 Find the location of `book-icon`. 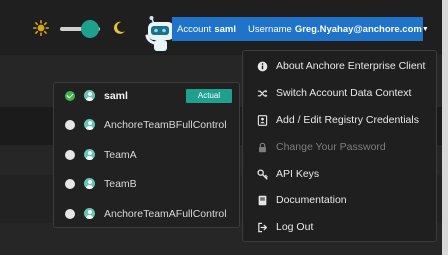

book-icon is located at coordinates (262, 200).